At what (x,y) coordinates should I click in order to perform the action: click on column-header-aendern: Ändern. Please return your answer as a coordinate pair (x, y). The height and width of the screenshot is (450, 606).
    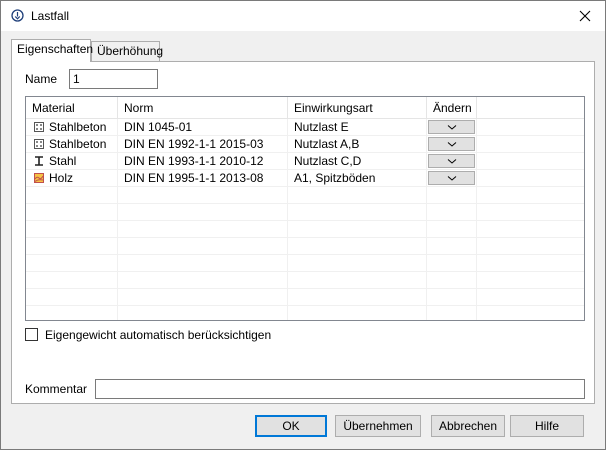
    Looking at the image, I should click on (452, 108).